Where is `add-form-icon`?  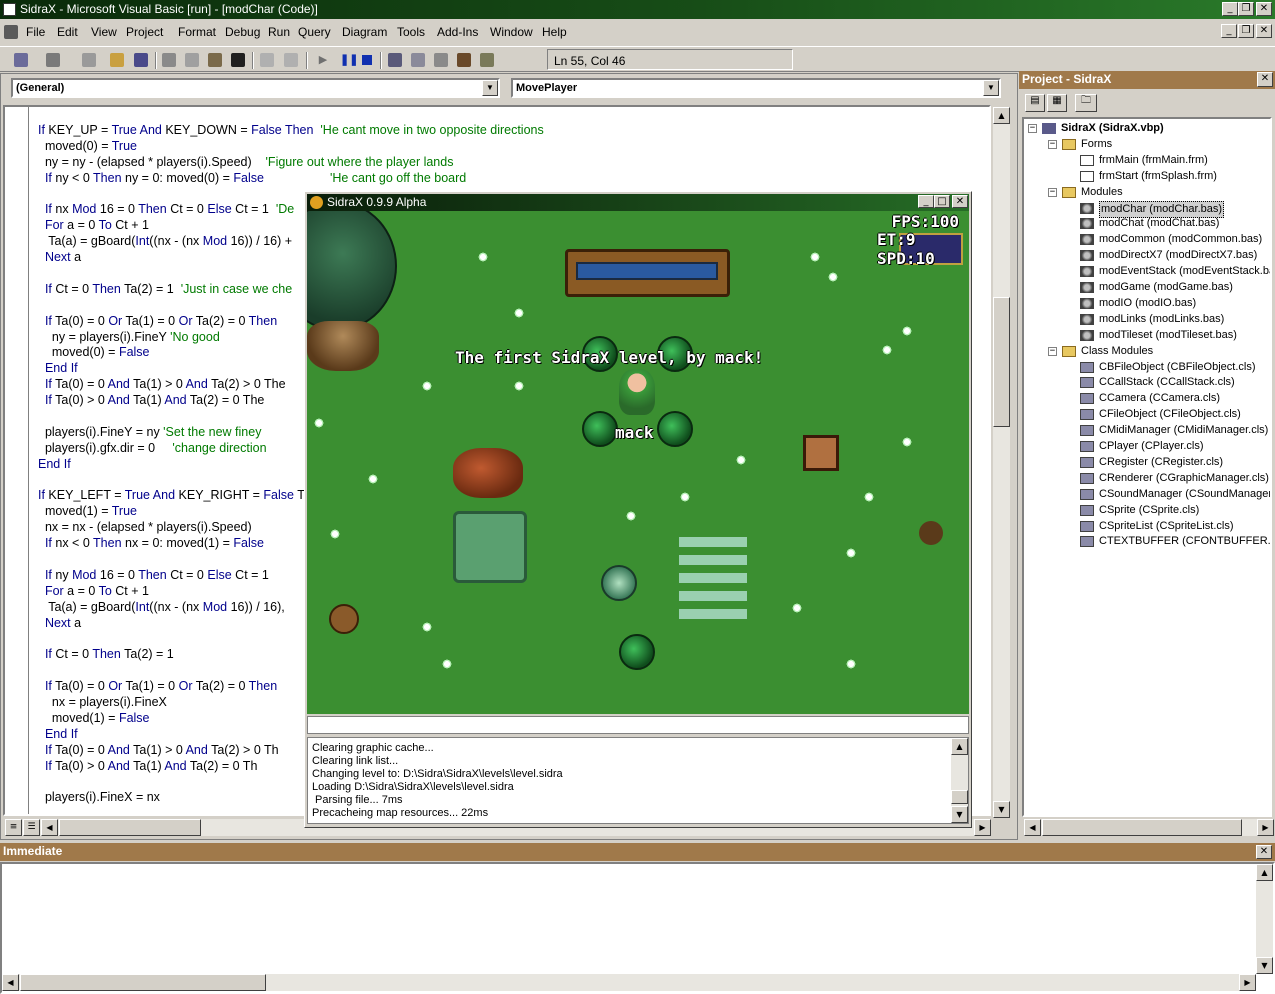 add-form-icon is located at coordinates (53, 60).